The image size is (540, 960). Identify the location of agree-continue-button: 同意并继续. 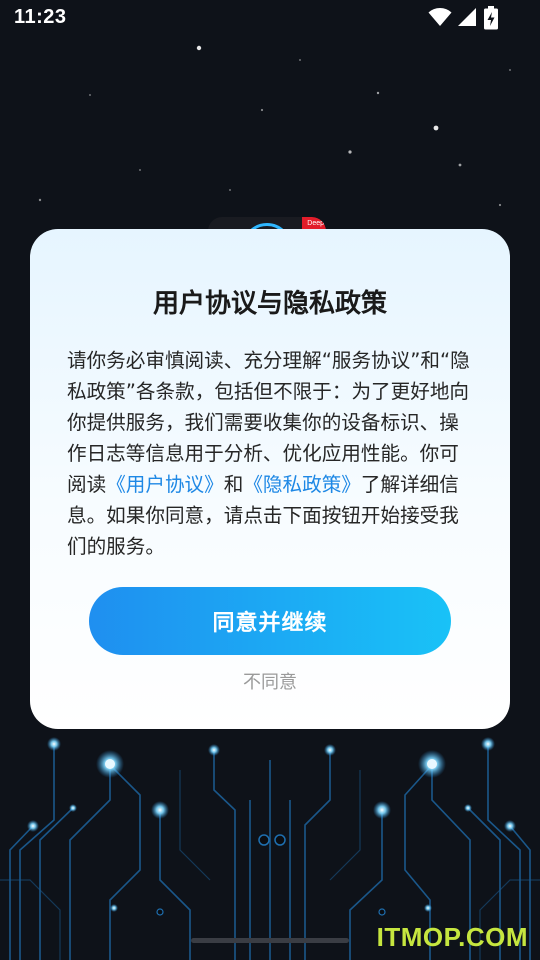
(270, 621).